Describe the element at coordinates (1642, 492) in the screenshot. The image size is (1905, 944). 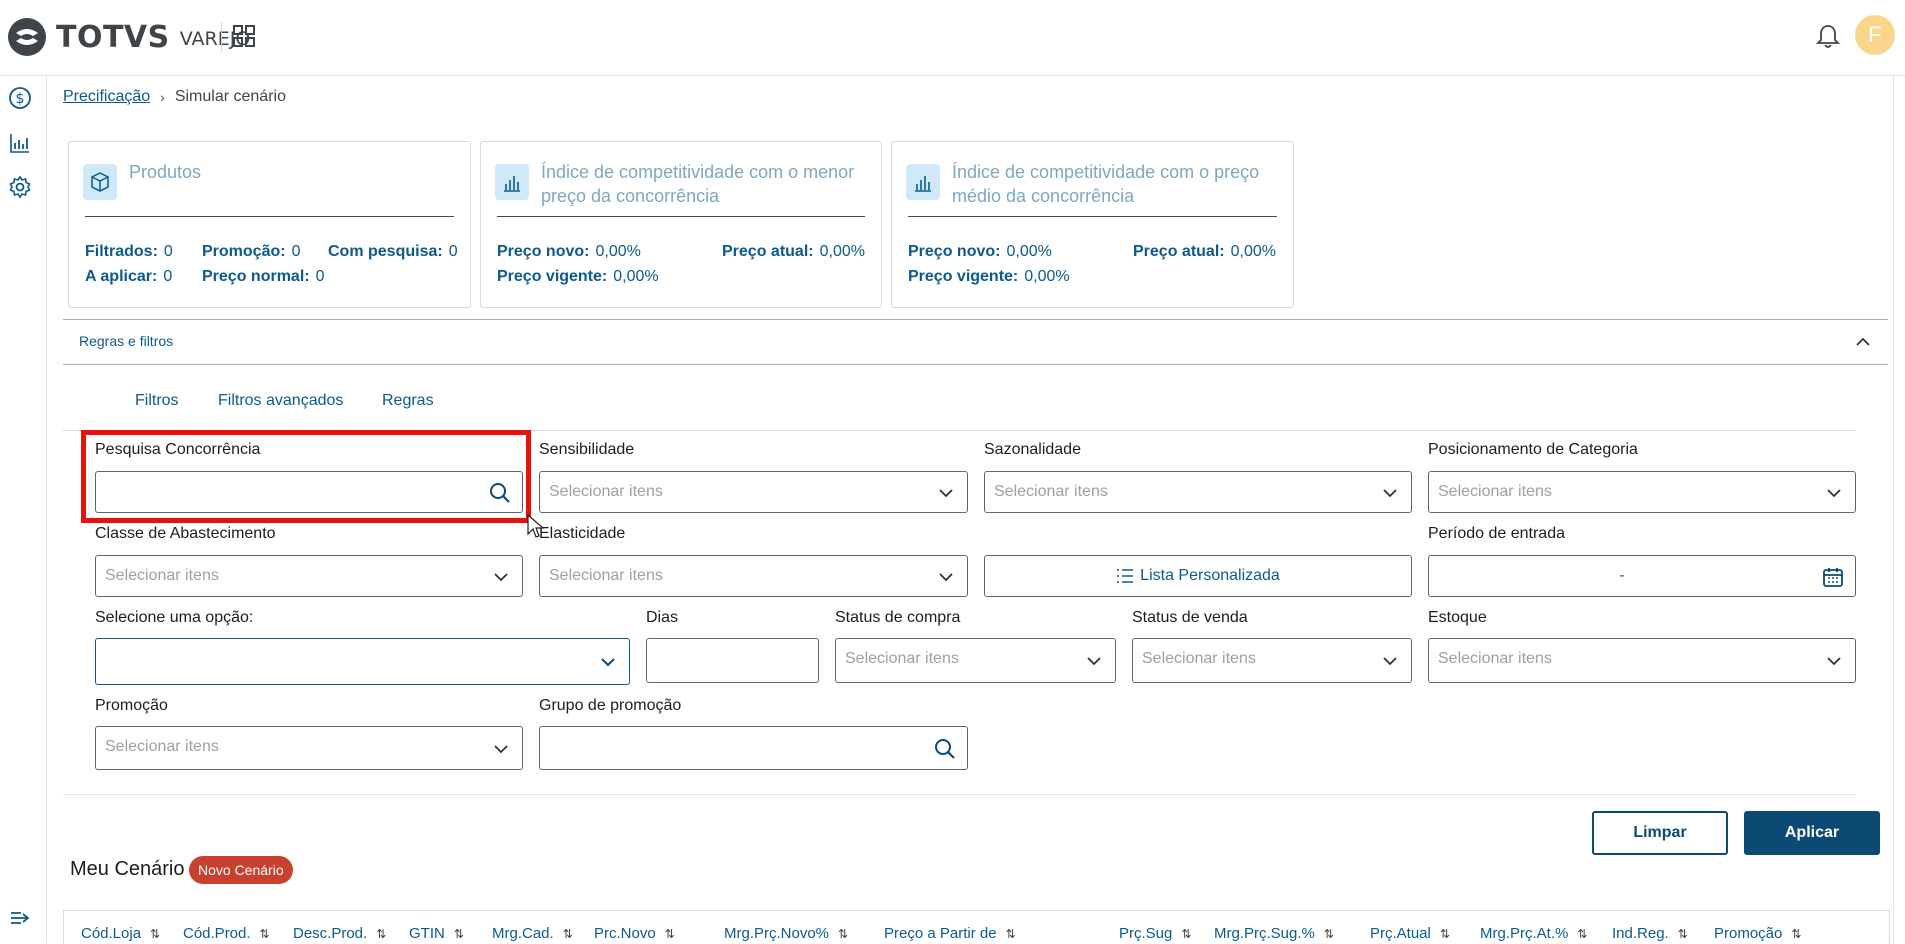
I see `posicionamento-categoria-select: Selecionar itens` at that location.